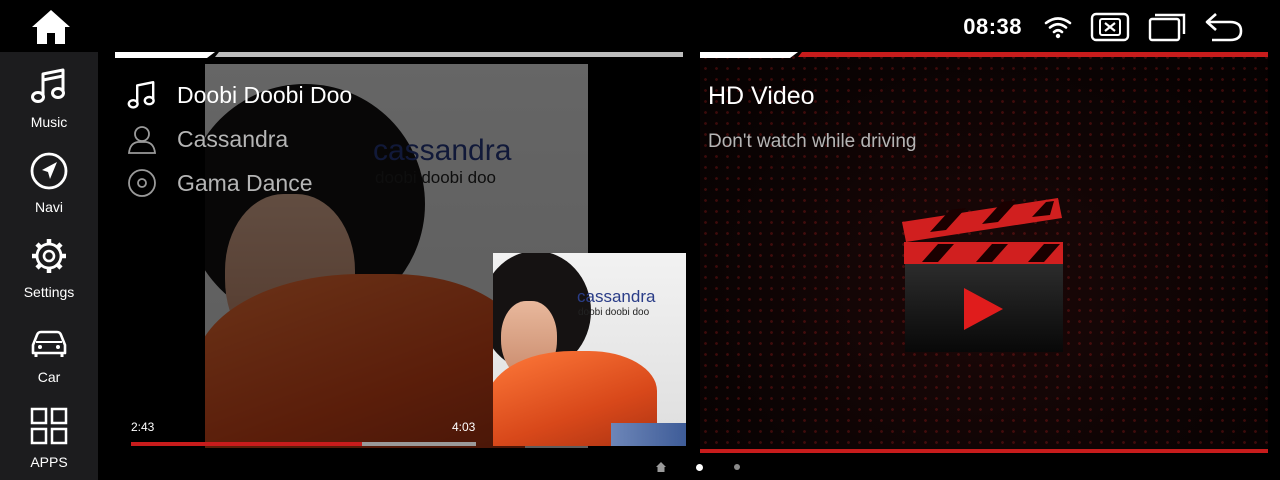  Describe the element at coordinates (143, 427) in the screenshot. I see `elapsed-time: 2:43` at that location.